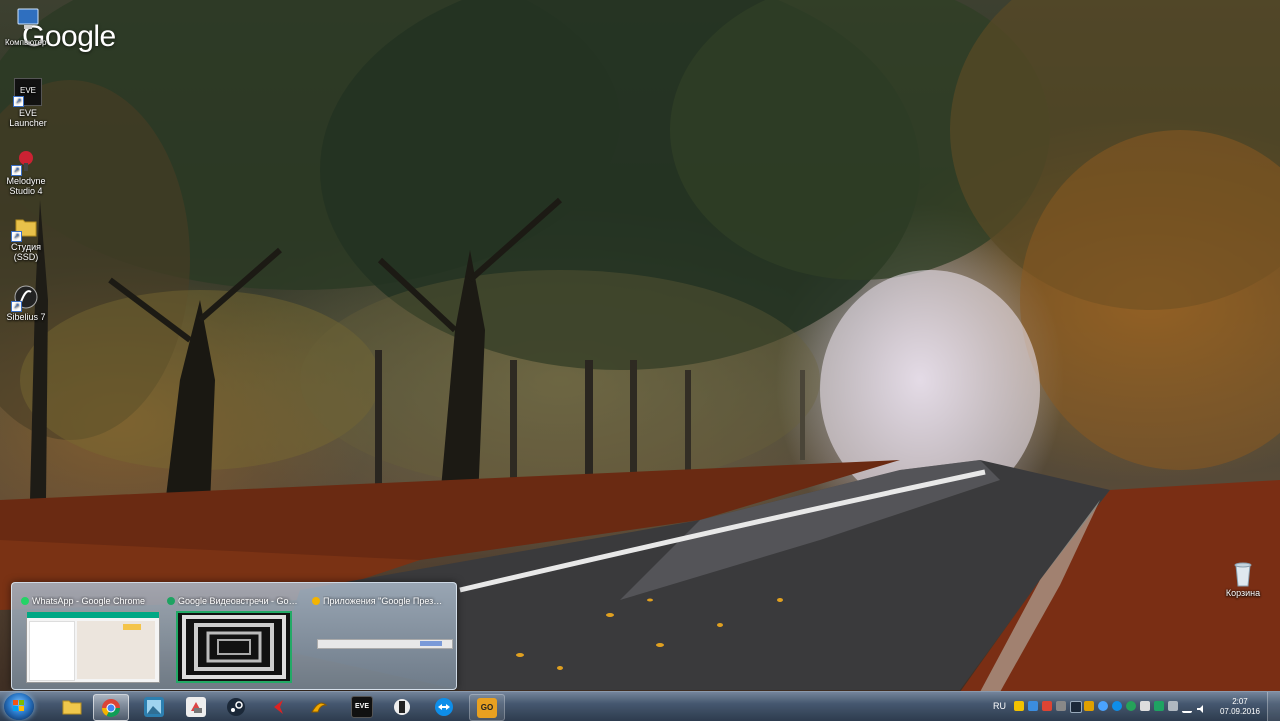 This screenshot has height=721, width=1280. Describe the element at coordinates (1187, 707) in the screenshot. I see `tray-signal-icon` at that location.